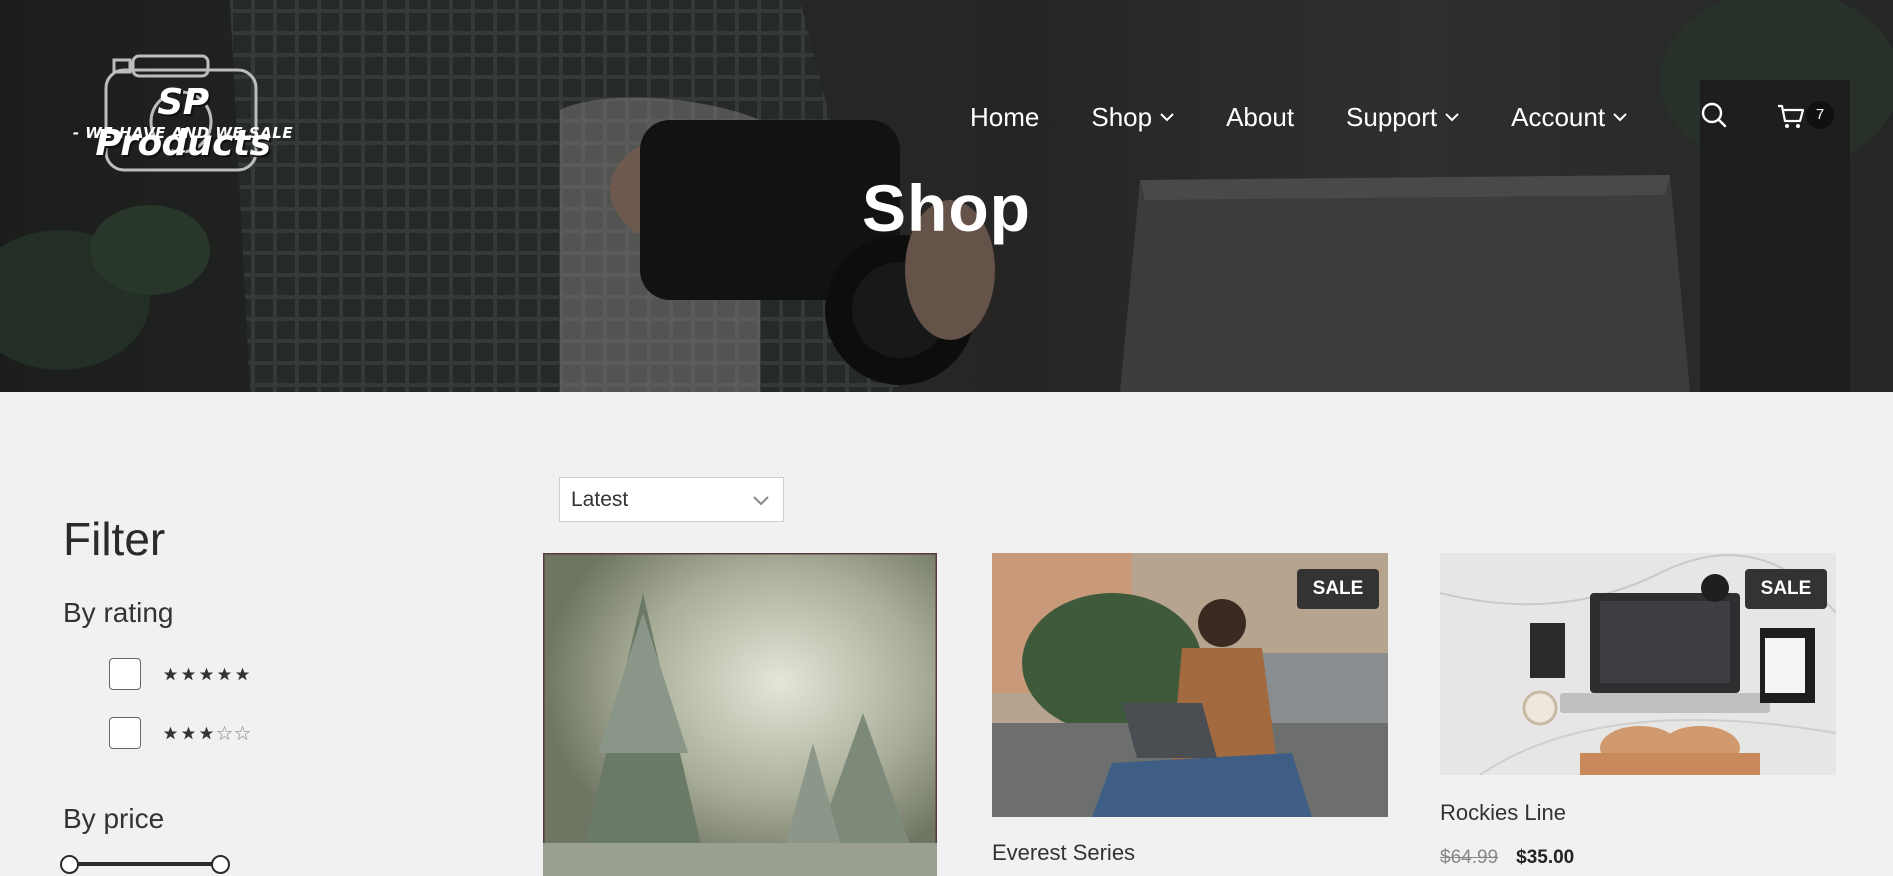 Image resolution: width=1893 pixels, height=876 pixels. I want to click on product-photo-winter-backdrop, so click(740, 714).